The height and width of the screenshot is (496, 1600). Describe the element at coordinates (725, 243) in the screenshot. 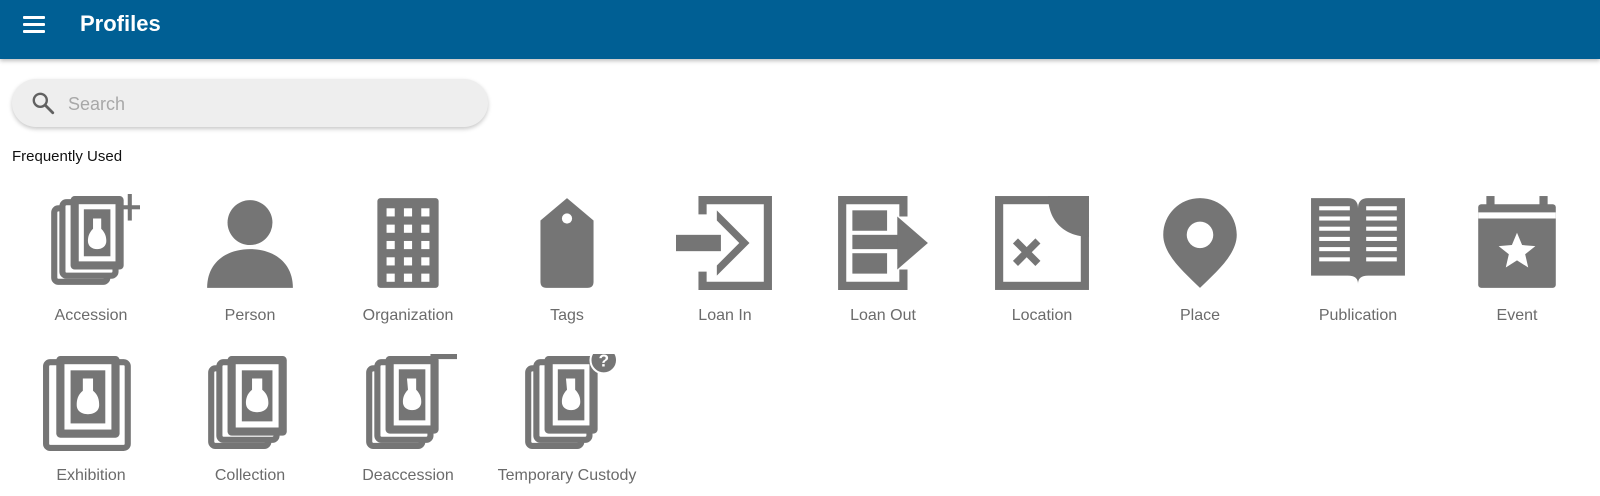

I see `loan-in-icon` at that location.